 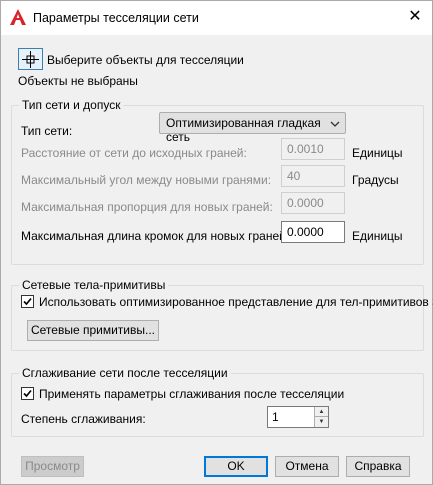 I want to click on optimized-primitives-checkbox, so click(x=27, y=301).